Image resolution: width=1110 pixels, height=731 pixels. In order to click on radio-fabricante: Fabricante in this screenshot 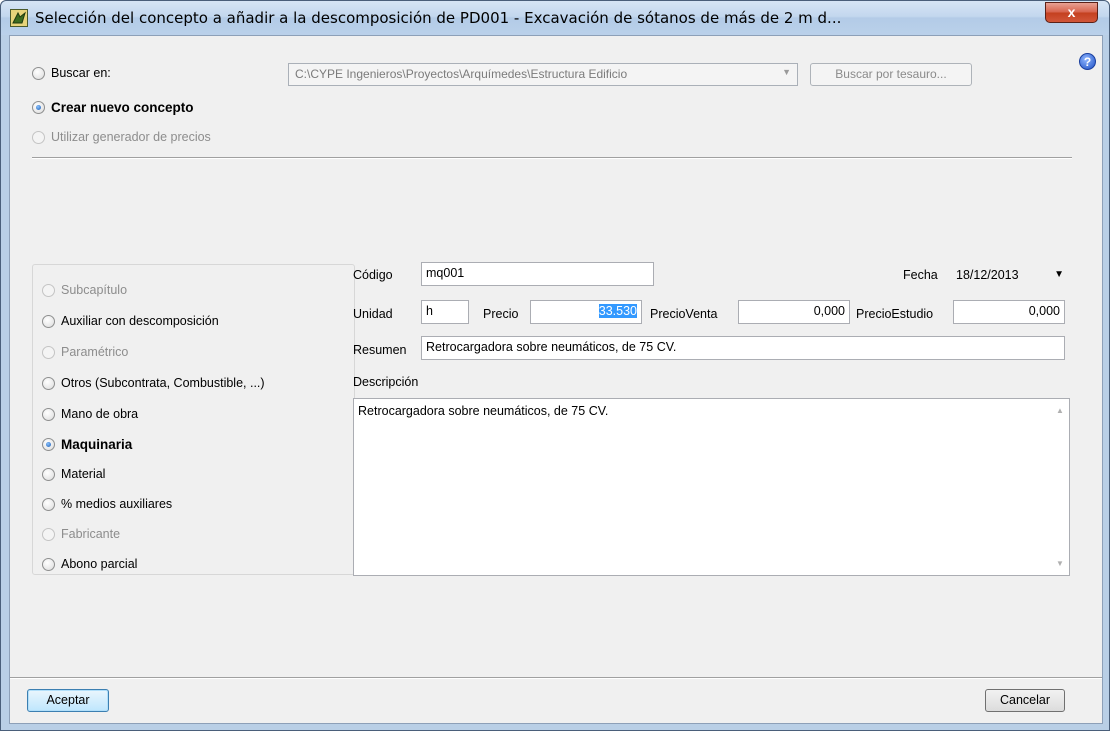, I will do `click(81, 534)`.